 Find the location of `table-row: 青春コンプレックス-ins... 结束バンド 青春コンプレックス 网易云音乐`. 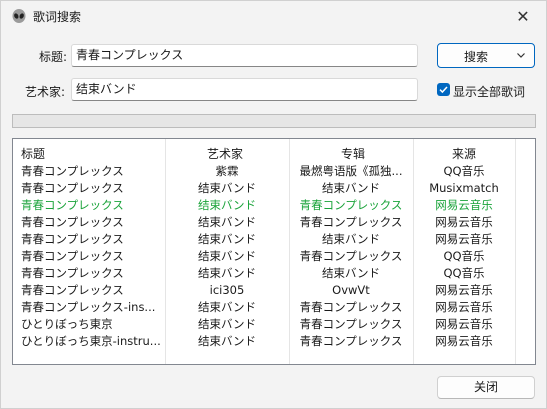

table-row: 青春コンプレックス-ins... 结束バンド 青春コンプレックス 网易云音乐 is located at coordinates (274, 307).